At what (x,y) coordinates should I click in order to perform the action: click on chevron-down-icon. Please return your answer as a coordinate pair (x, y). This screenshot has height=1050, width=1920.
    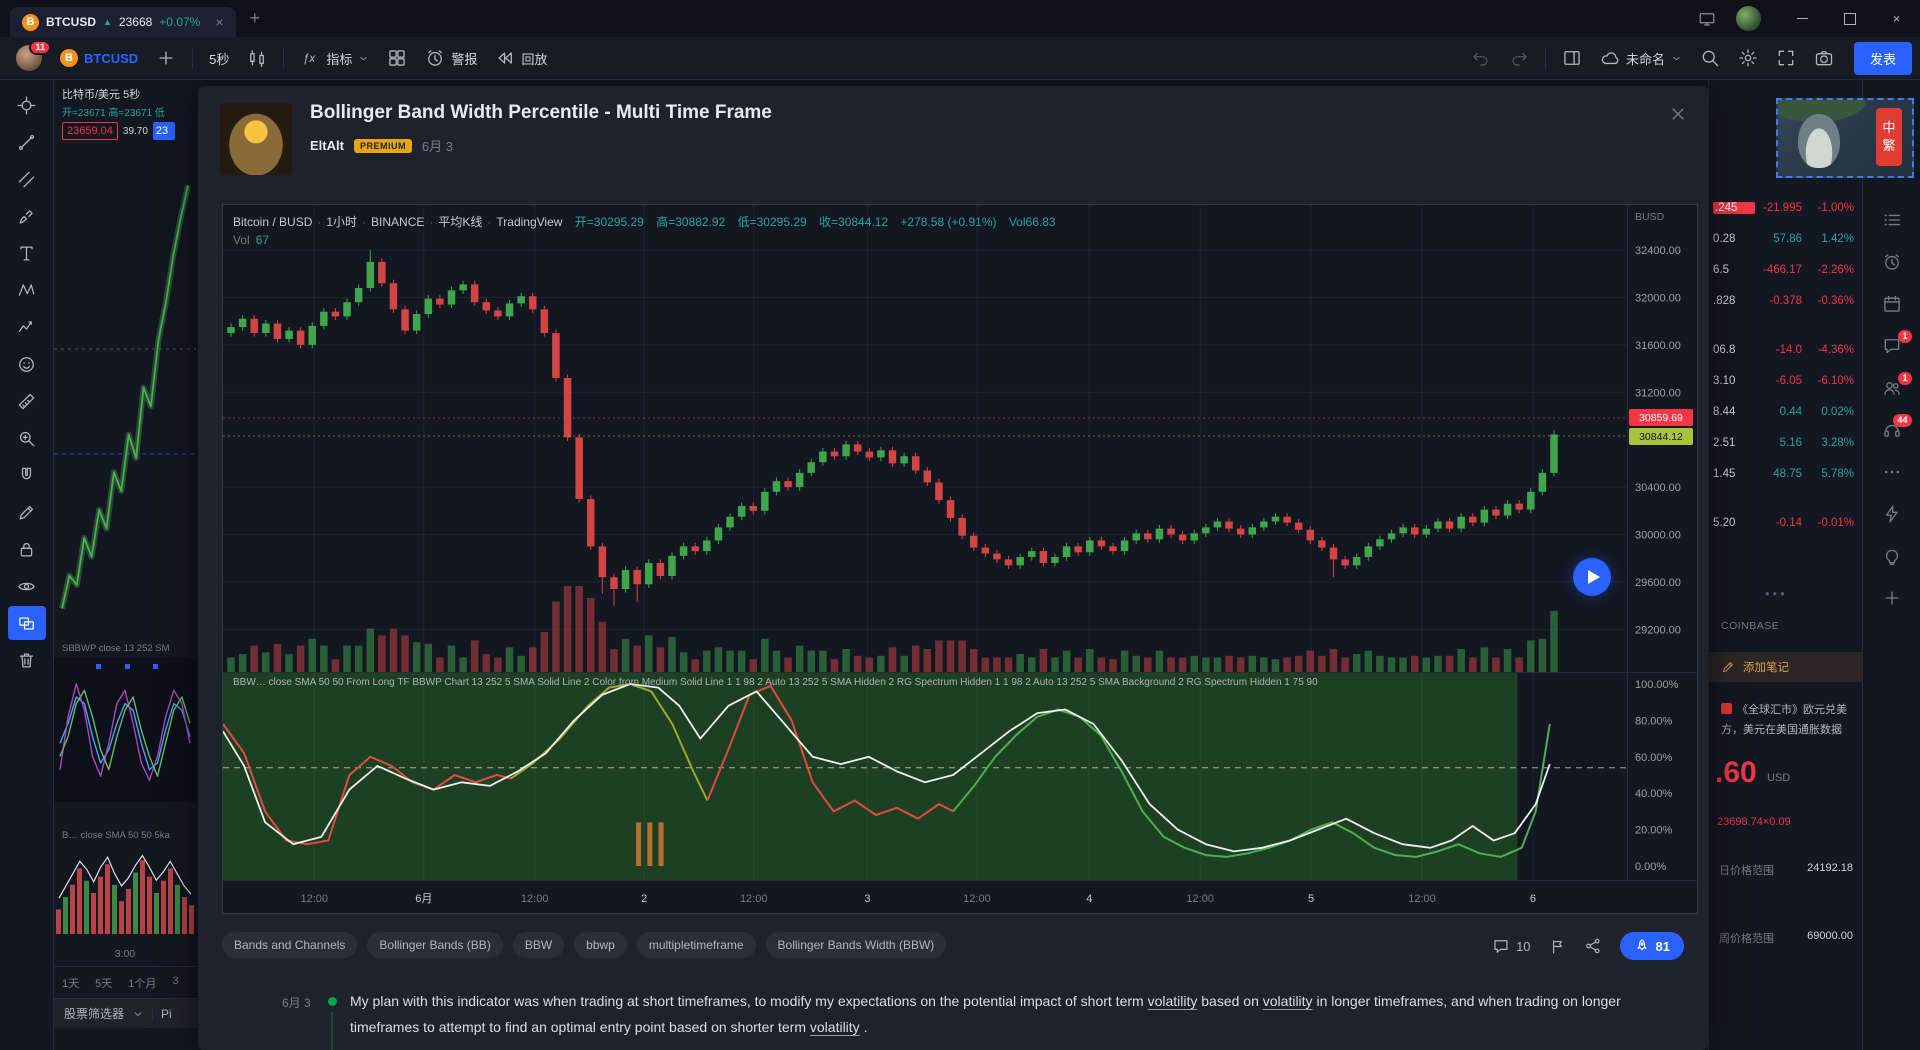
    Looking at the image, I should click on (138, 1014).